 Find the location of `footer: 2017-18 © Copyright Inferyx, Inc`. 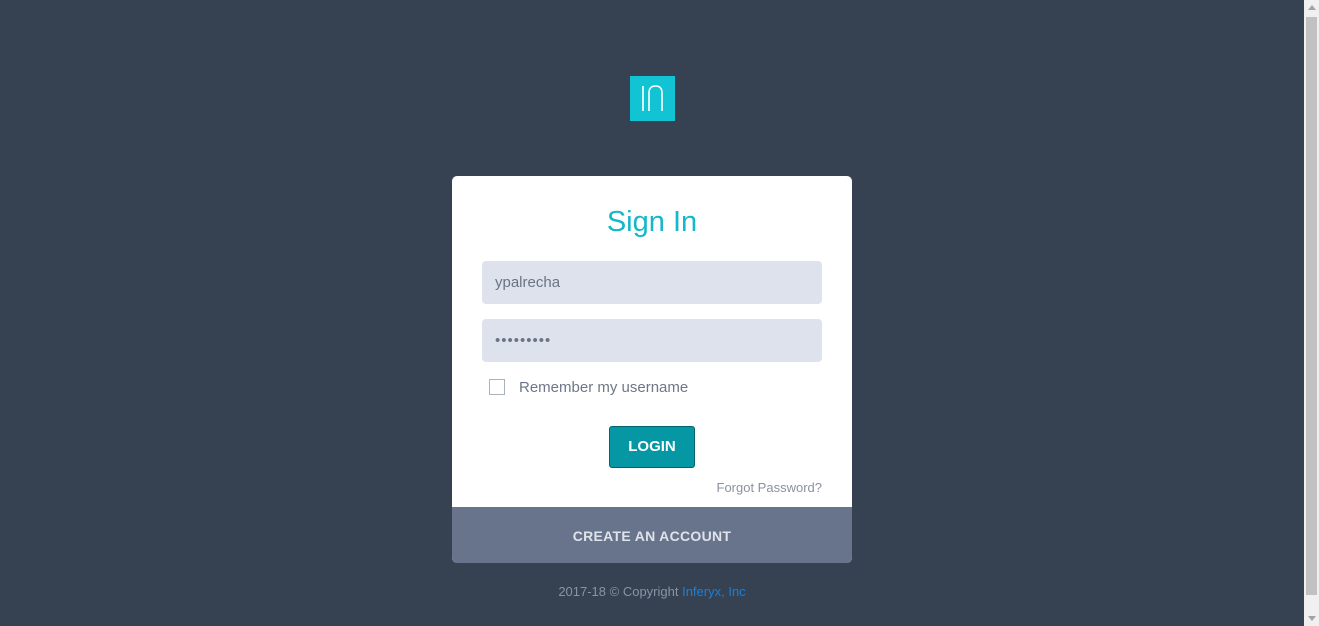

footer: 2017-18 © Copyright Inferyx, Inc is located at coordinates (652, 591).